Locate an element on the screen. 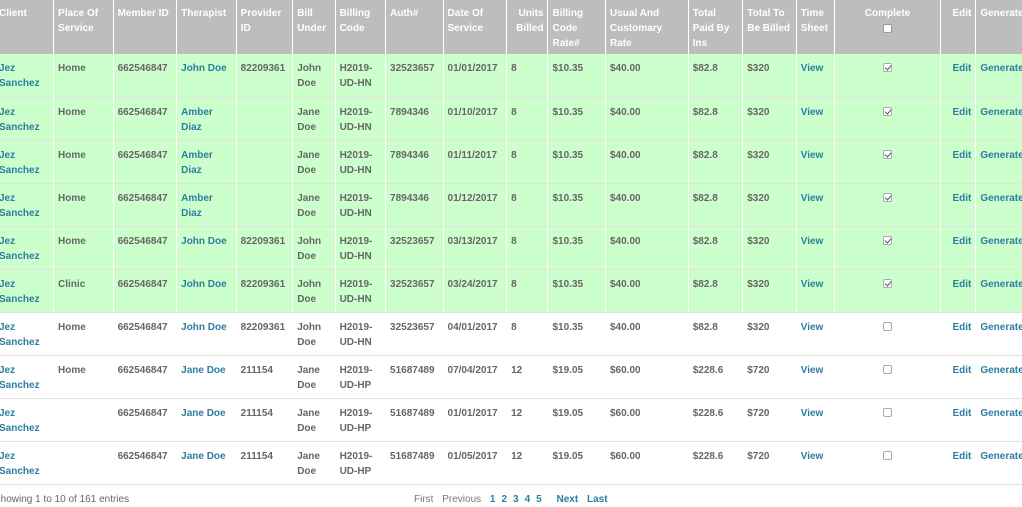  usual-rate-cell: $40.00 is located at coordinates (625, 68).